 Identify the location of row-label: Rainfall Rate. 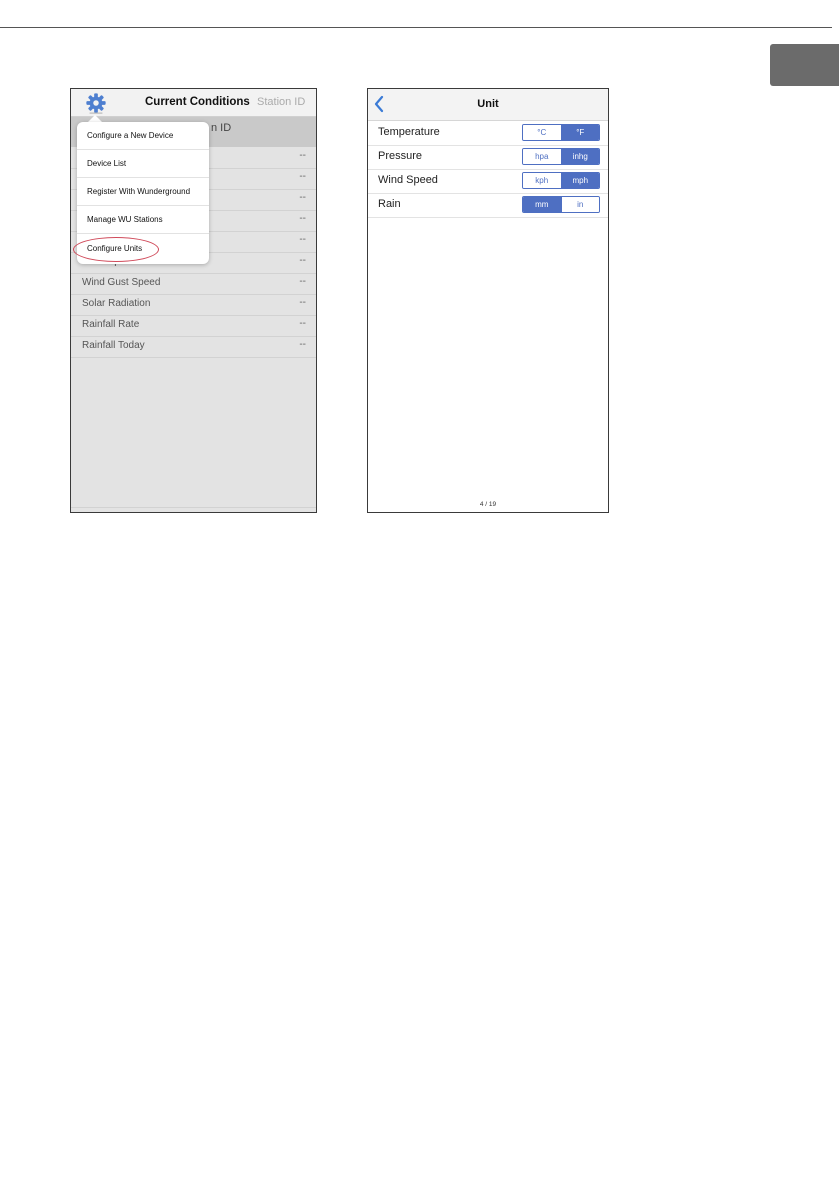
(111, 324).